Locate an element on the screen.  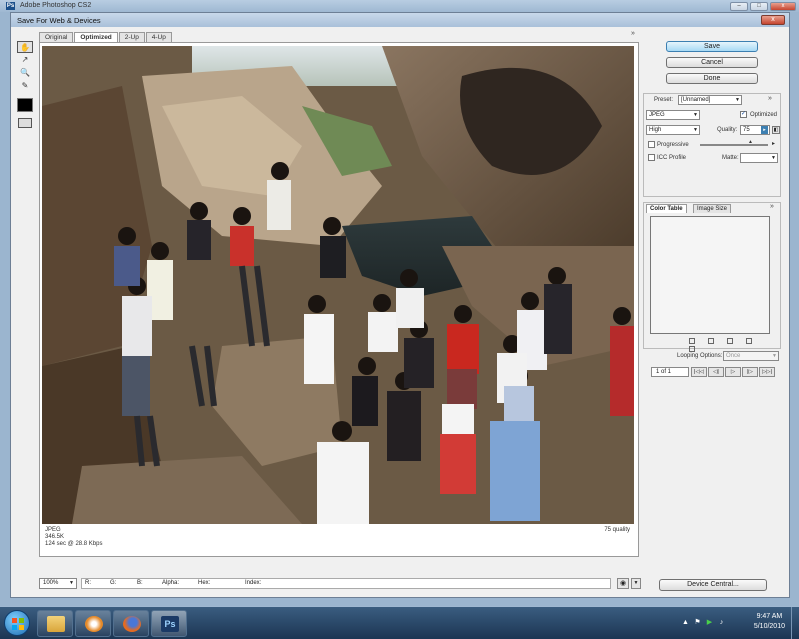
file-format-select: JPEG ▼ is located at coordinates (673, 115).